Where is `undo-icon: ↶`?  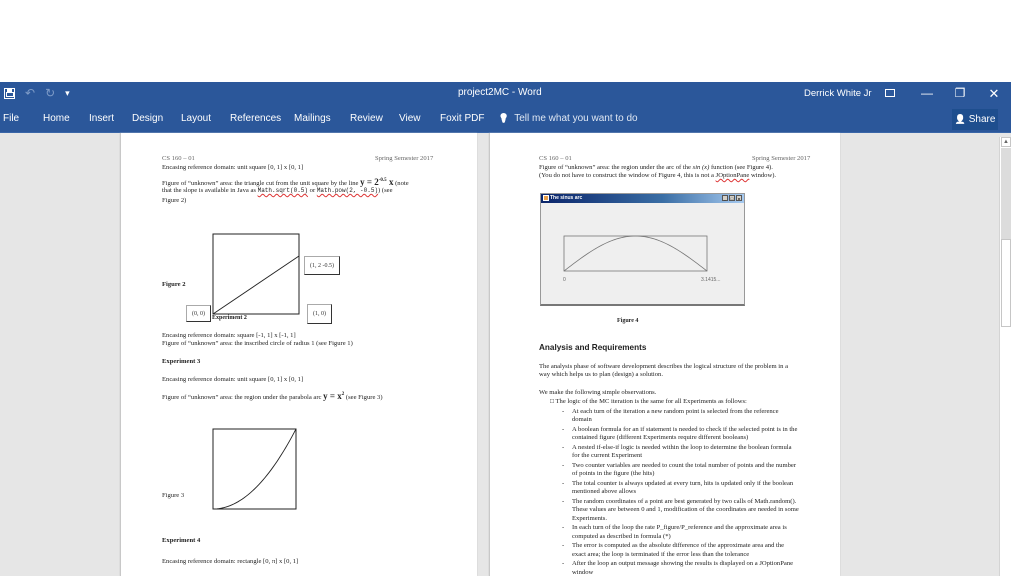
undo-icon: ↶ is located at coordinates (30, 93).